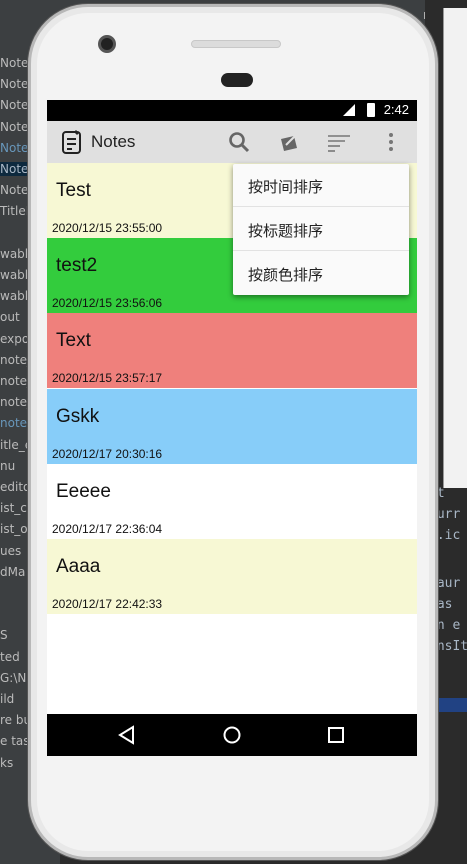 This screenshot has height=864, width=467. What do you see at coordinates (396, 109) in the screenshot?
I see `status-time: 2:42` at bounding box center [396, 109].